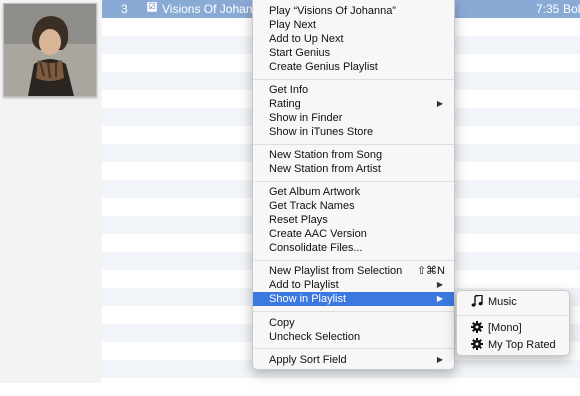 The image size is (580, 396). I want to click on menu-item-label: Apply Sort Field, so click(308, 360).